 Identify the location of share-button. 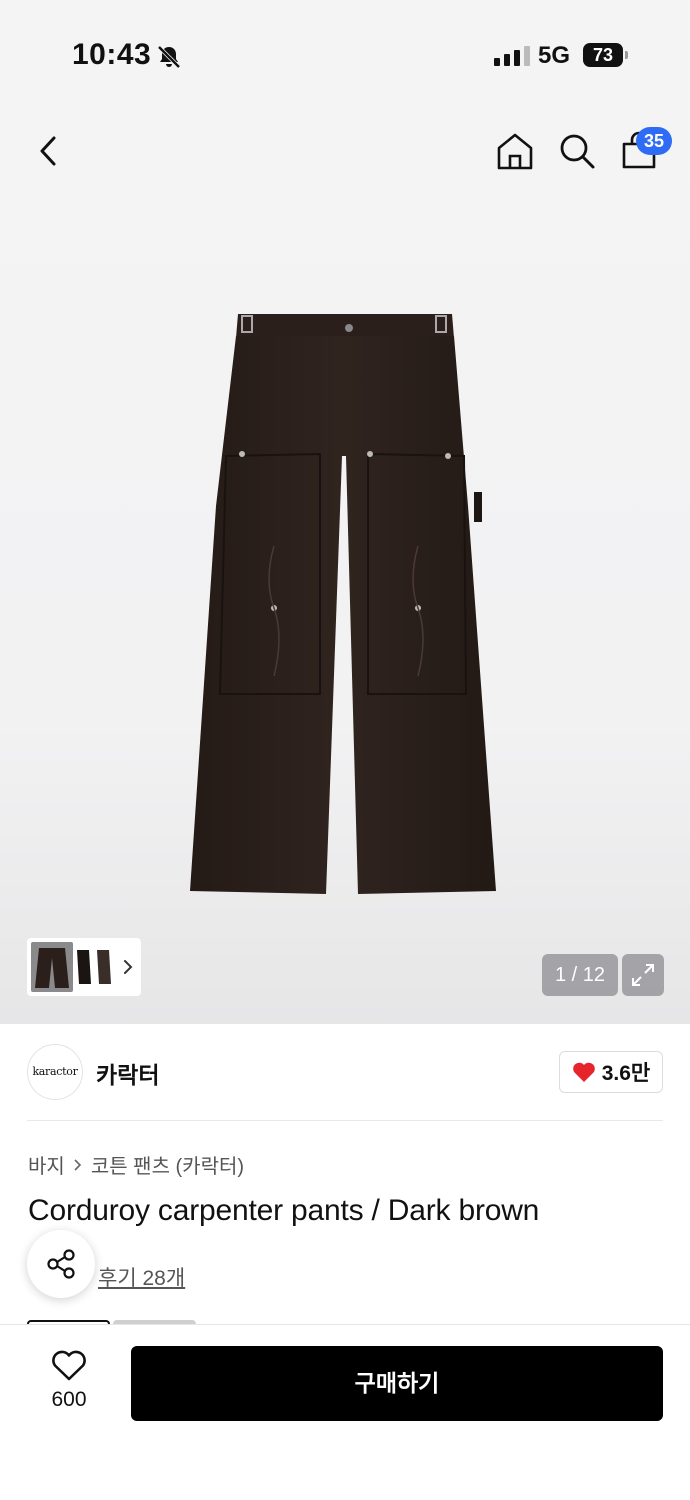
(61, 1264).